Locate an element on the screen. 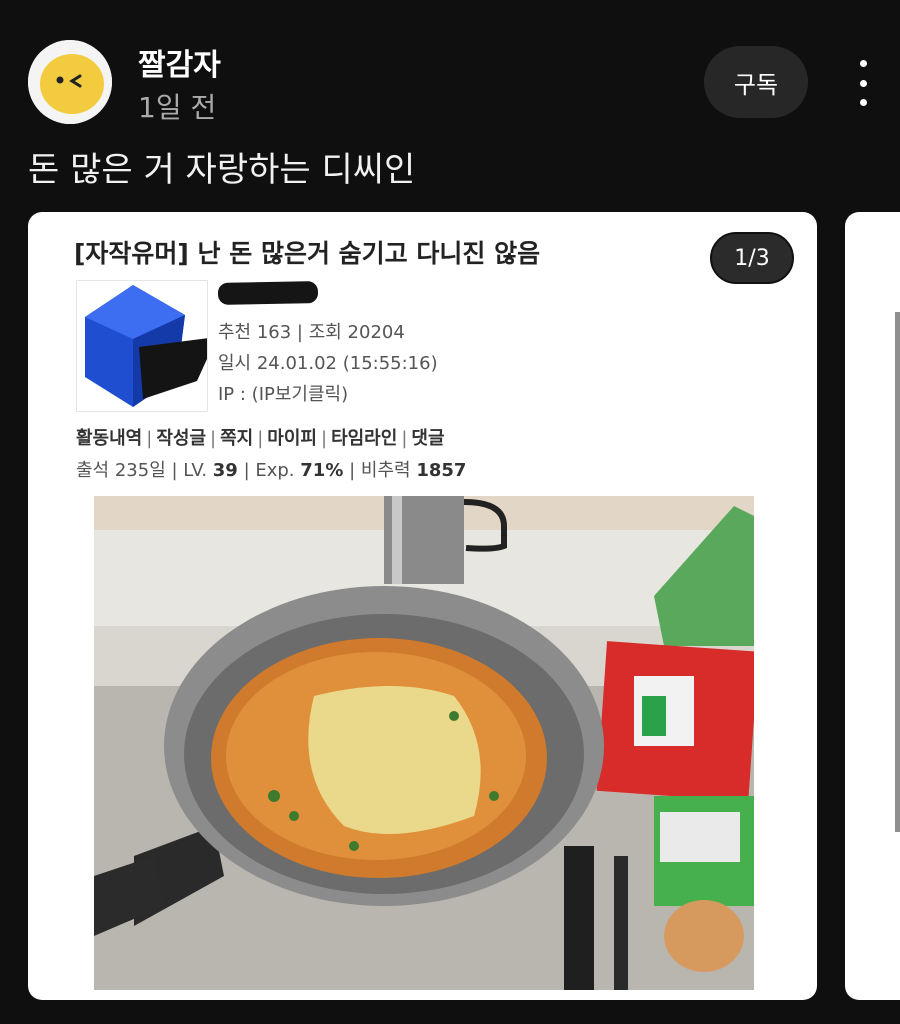 This screenshot has width=900, height=1024. ip-info: IP : (IP보기클릭) is located at coordinates (283, 394).